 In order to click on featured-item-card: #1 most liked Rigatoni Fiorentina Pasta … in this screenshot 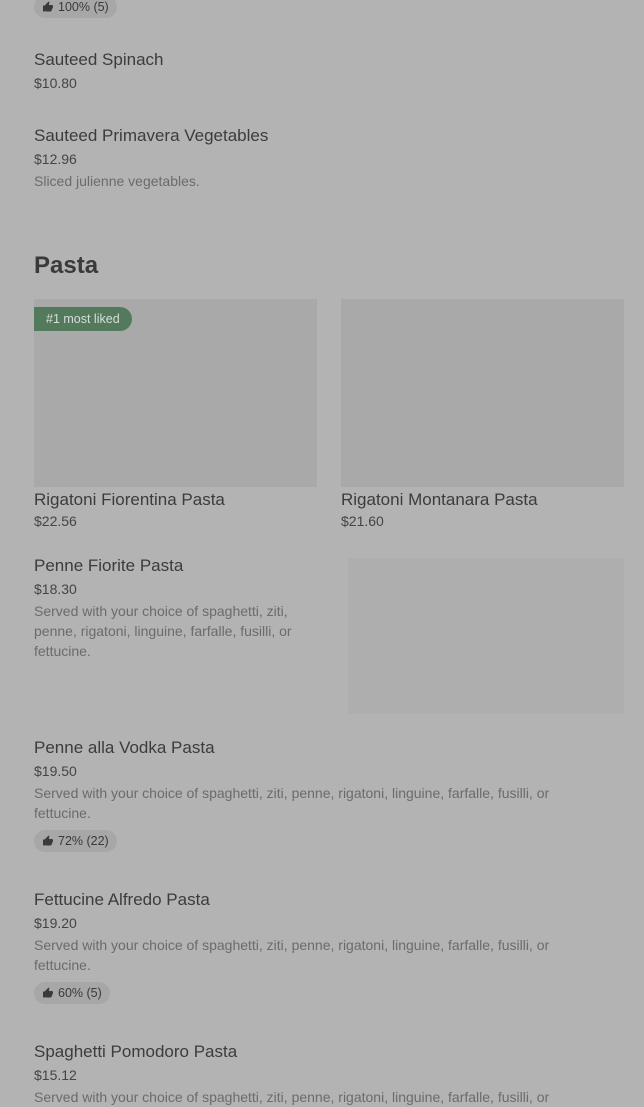, I will do `click(175, 414)`.